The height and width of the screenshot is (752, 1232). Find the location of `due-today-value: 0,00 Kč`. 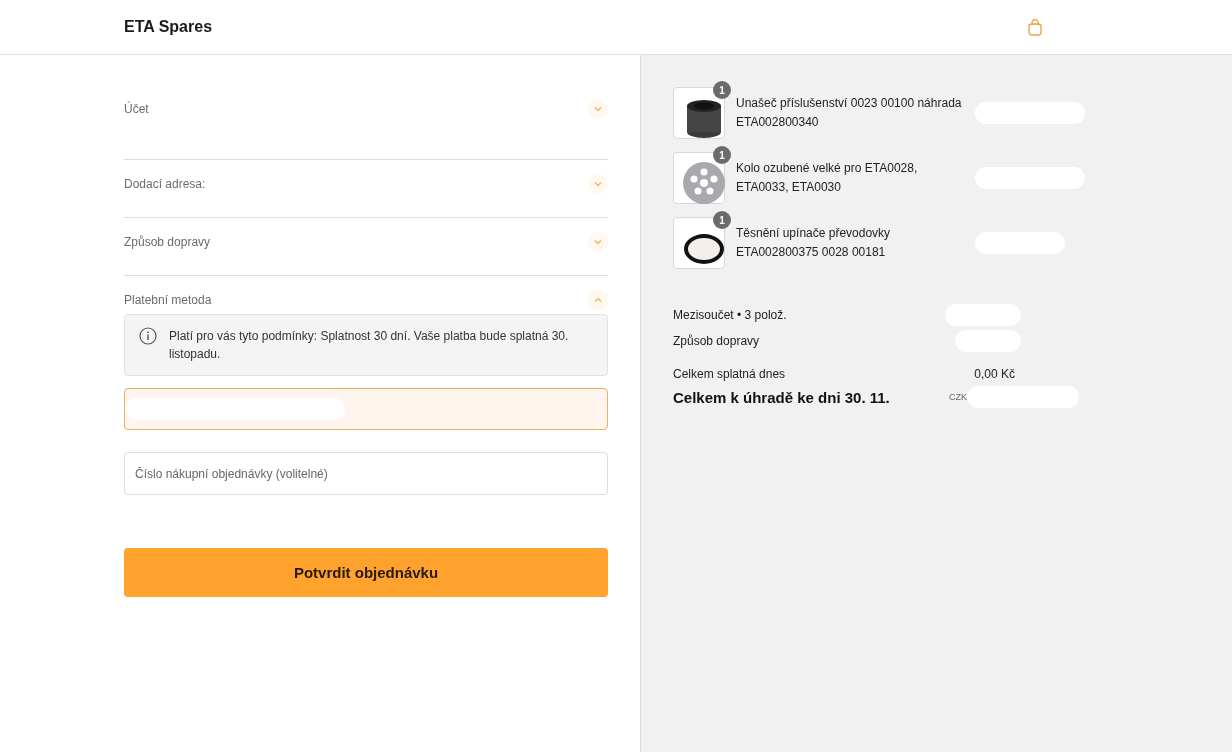

due-today-value: 0,00 Kč is located at coordinates (994, 374).